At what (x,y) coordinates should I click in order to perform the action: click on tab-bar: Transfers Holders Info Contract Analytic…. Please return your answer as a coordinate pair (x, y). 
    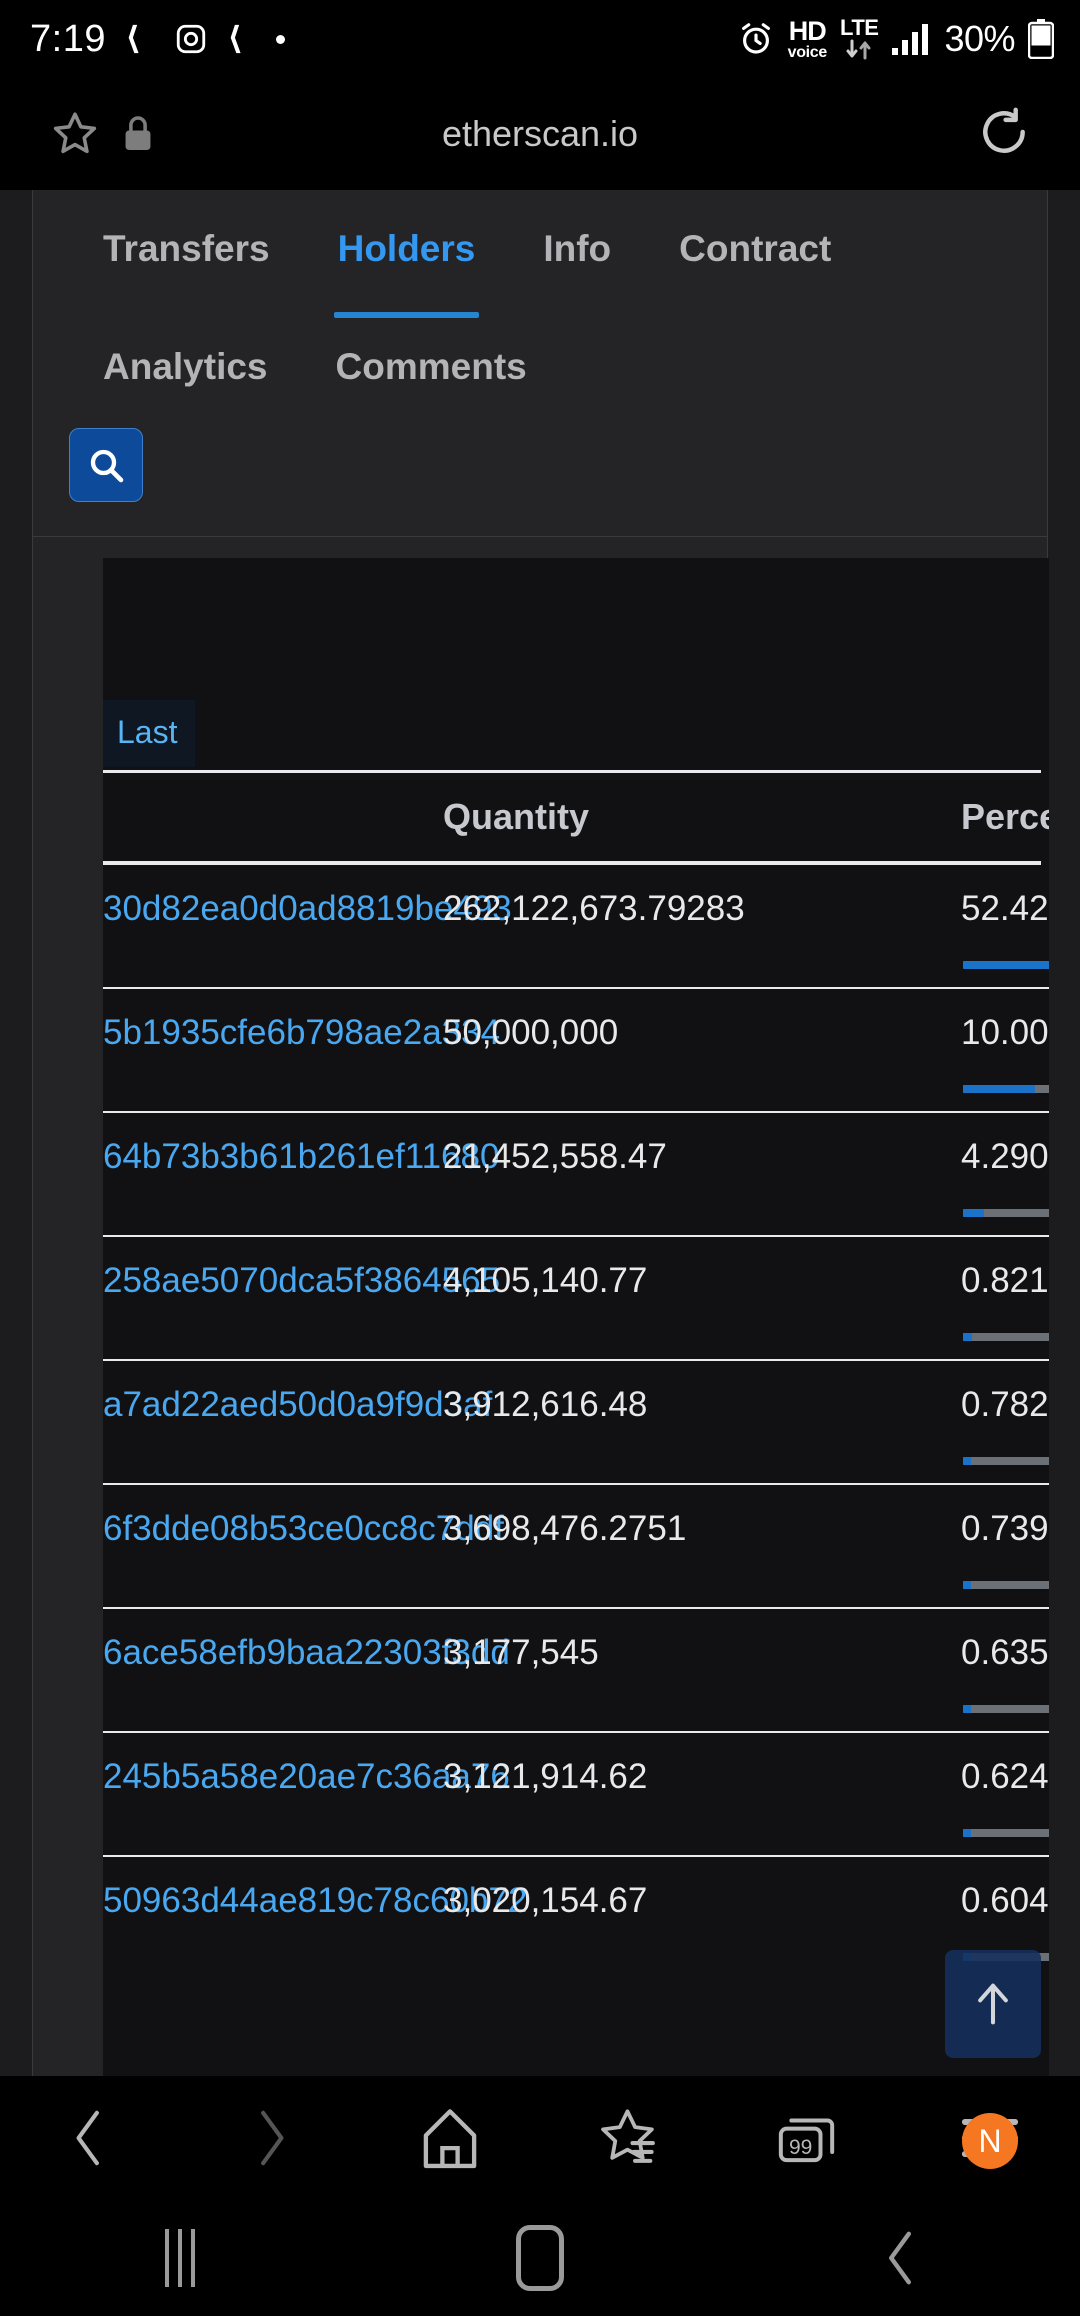
    Looking at the image, I should click on (540, 296).